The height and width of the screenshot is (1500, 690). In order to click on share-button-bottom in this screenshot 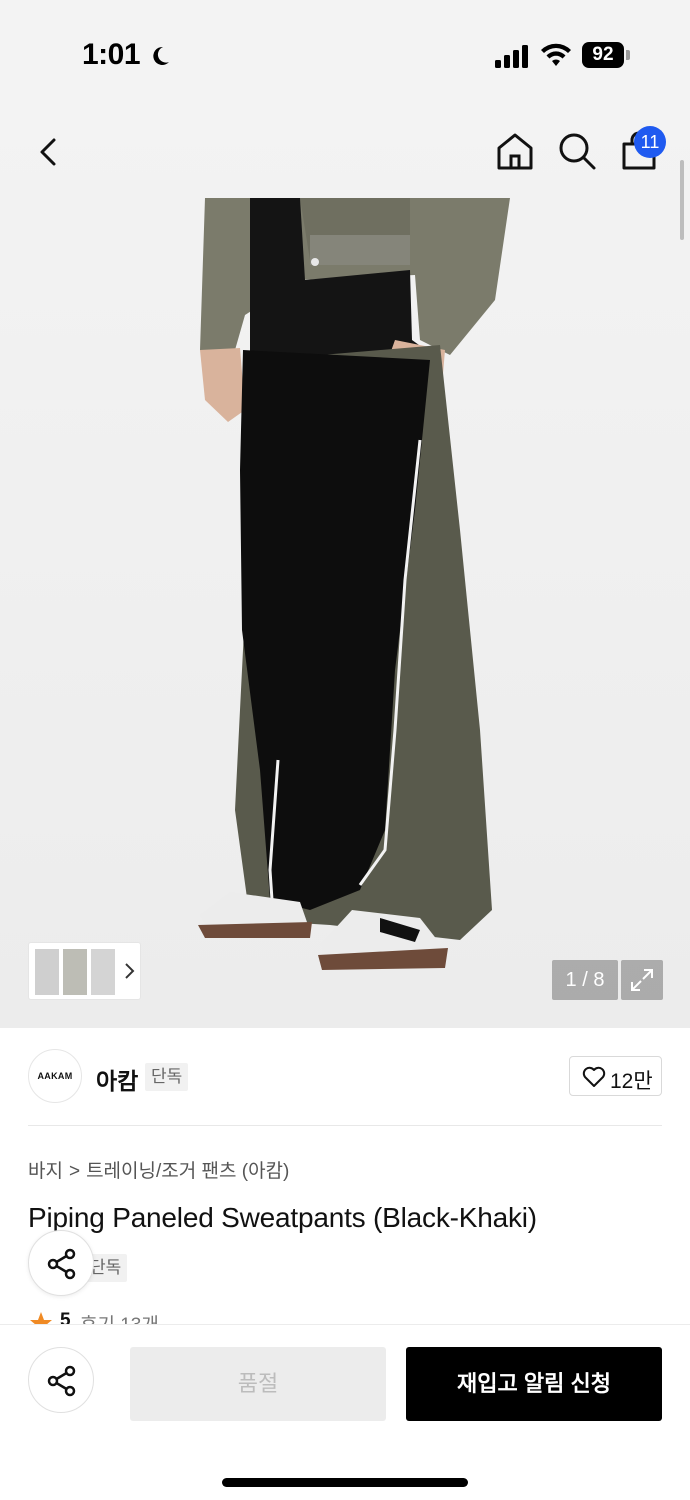, I will do `click(61, 1380)`.